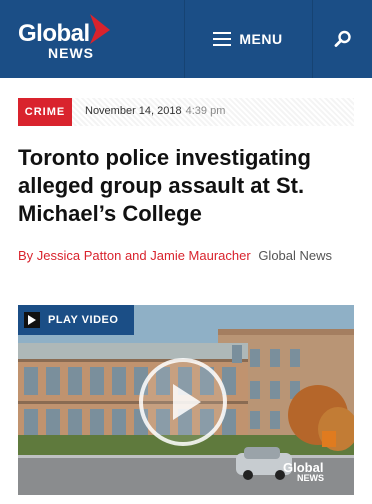 This screenshot has width=372, height=504. I want to click on byline-authors: Jessica Patton and Jamie Mauracher, so click(144, 255).